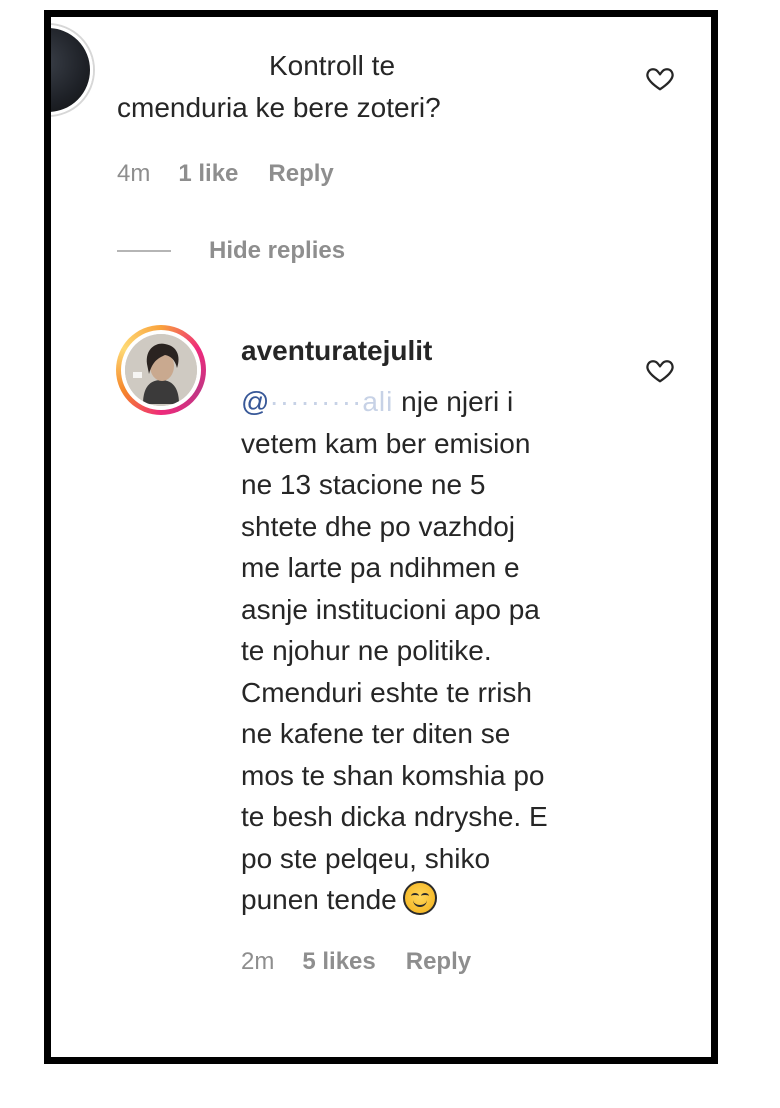 The width and height of the screenshot is (780, 1108). I want to click on comment-line: ne kafene ter diten se, so click(376, 733).